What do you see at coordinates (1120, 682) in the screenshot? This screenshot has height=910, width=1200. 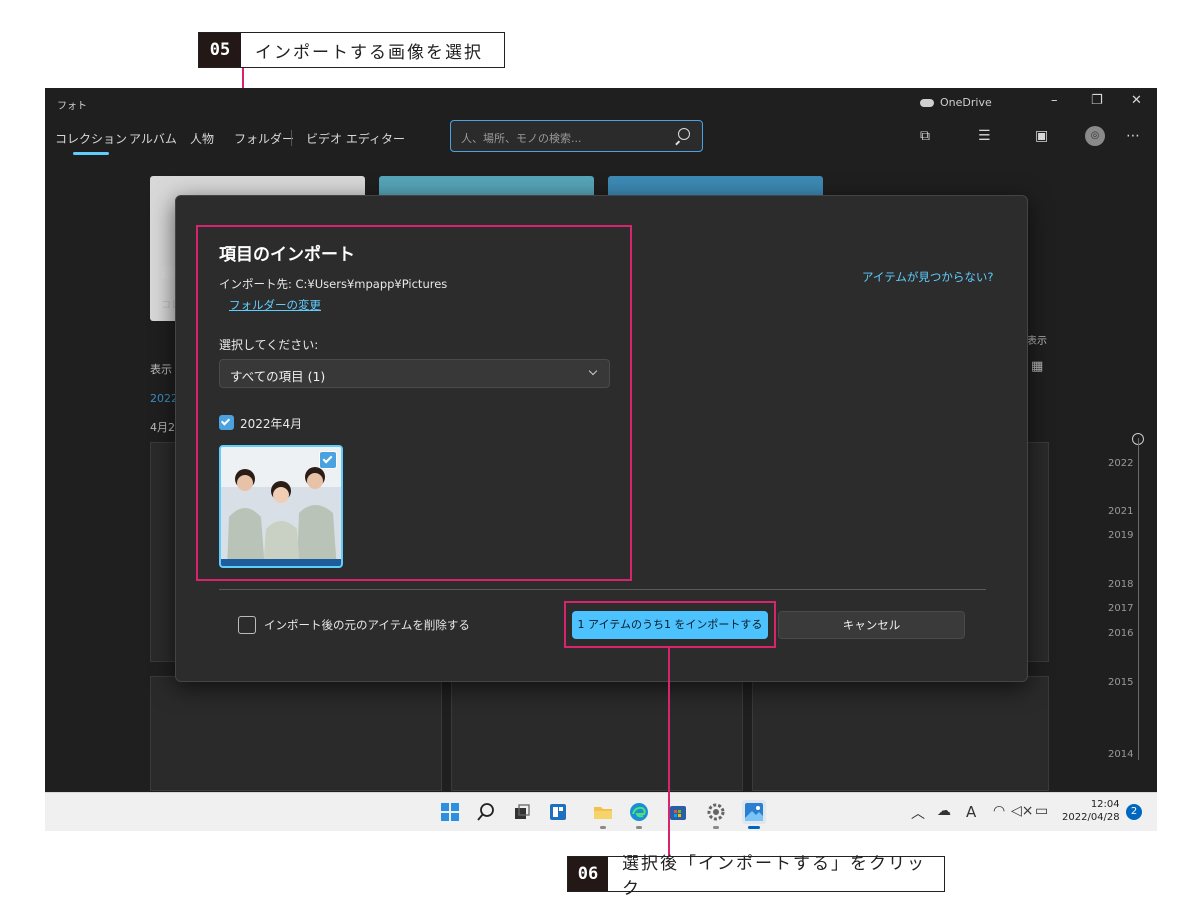 I see `timeline-year: 2015` at bounding box center [1120, 682].